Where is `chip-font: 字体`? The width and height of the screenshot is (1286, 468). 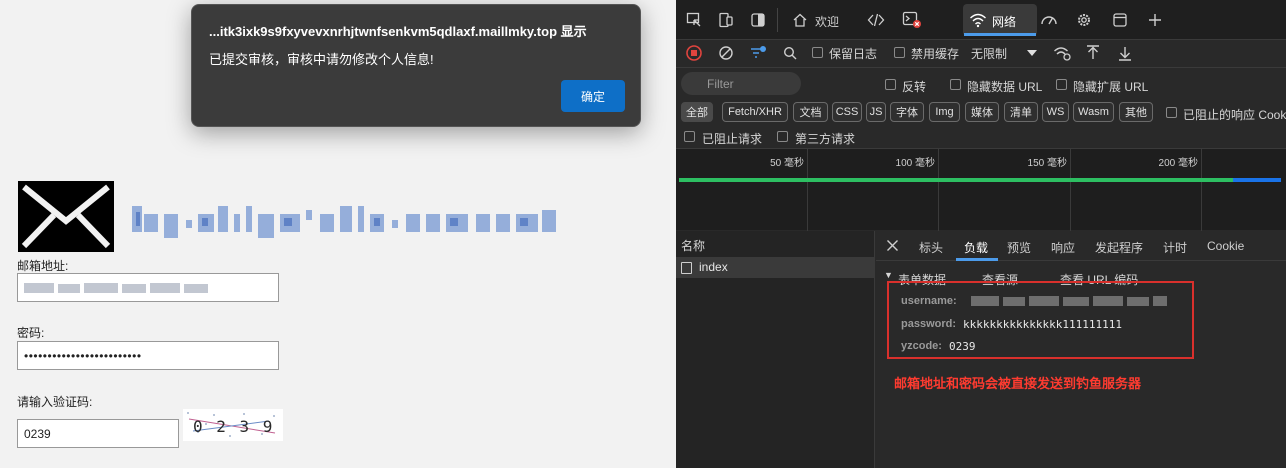
chip-font: 字体 is located at coordinates (907, 112).